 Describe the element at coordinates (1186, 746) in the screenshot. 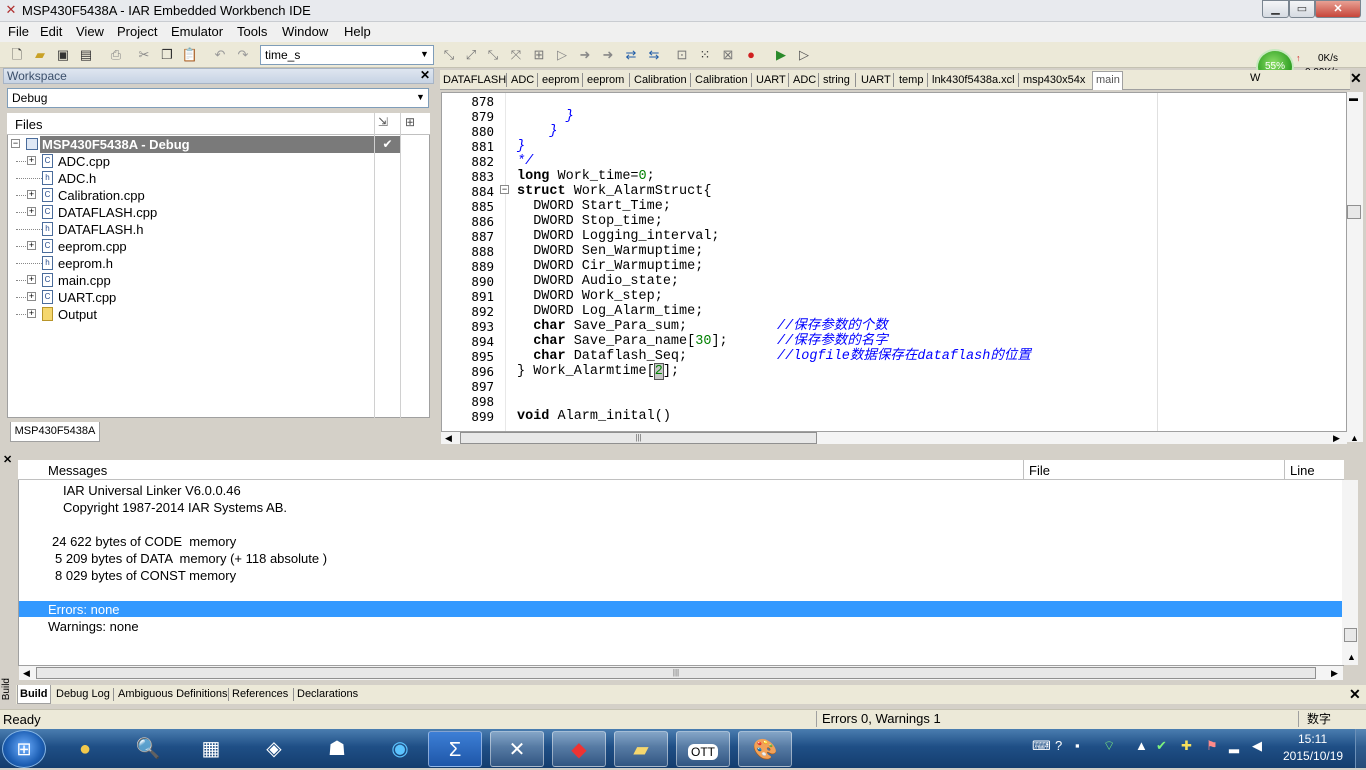

I see `plus-app-icon: ✚` at that location.